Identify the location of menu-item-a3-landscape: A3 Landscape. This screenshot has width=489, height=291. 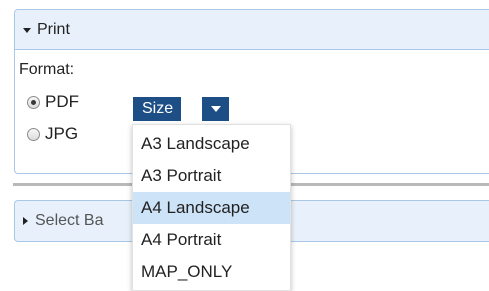
(211, 144).